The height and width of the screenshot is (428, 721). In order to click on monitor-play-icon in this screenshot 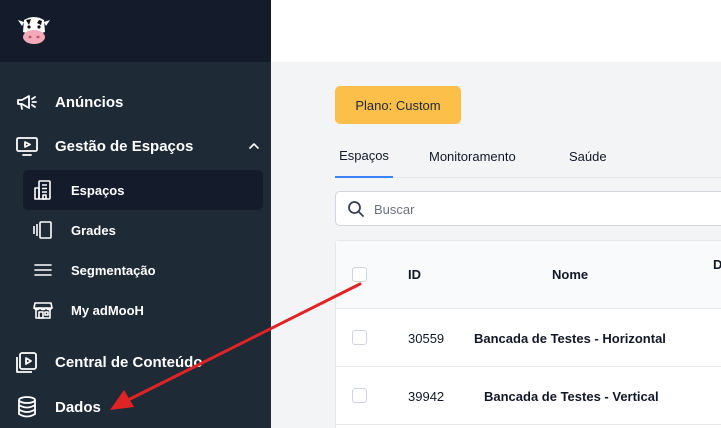, I will do `click(27, 146)`.